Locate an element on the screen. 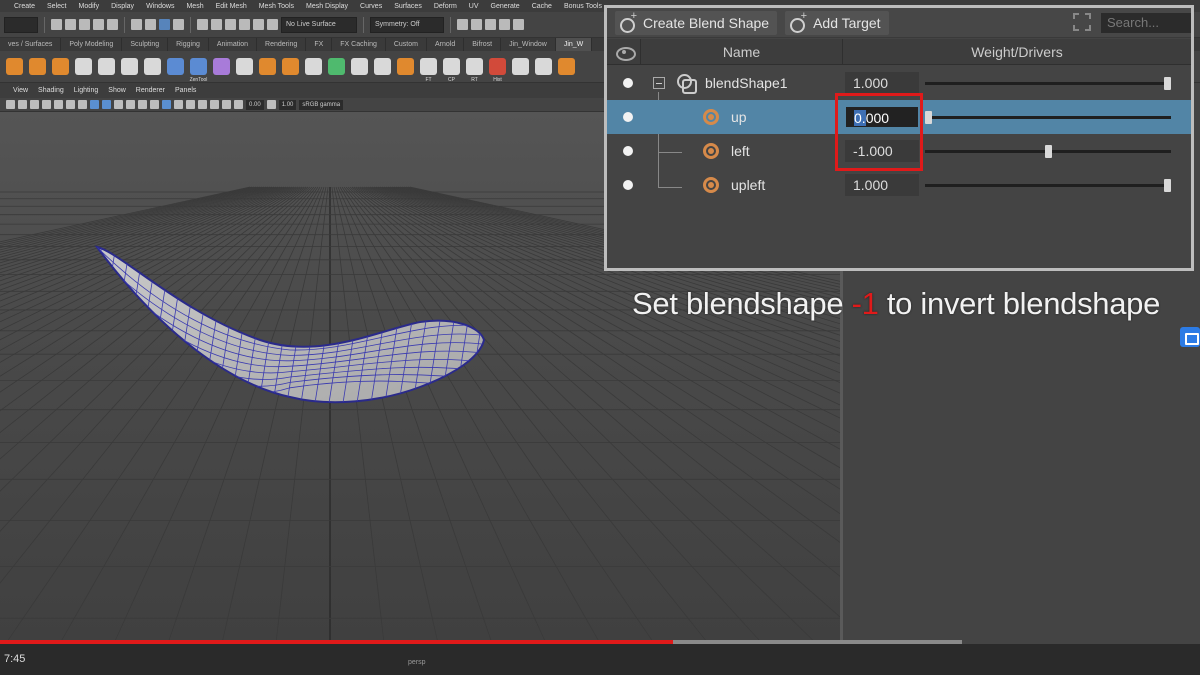  open-scene-icon is located at coordinates (70, 24).